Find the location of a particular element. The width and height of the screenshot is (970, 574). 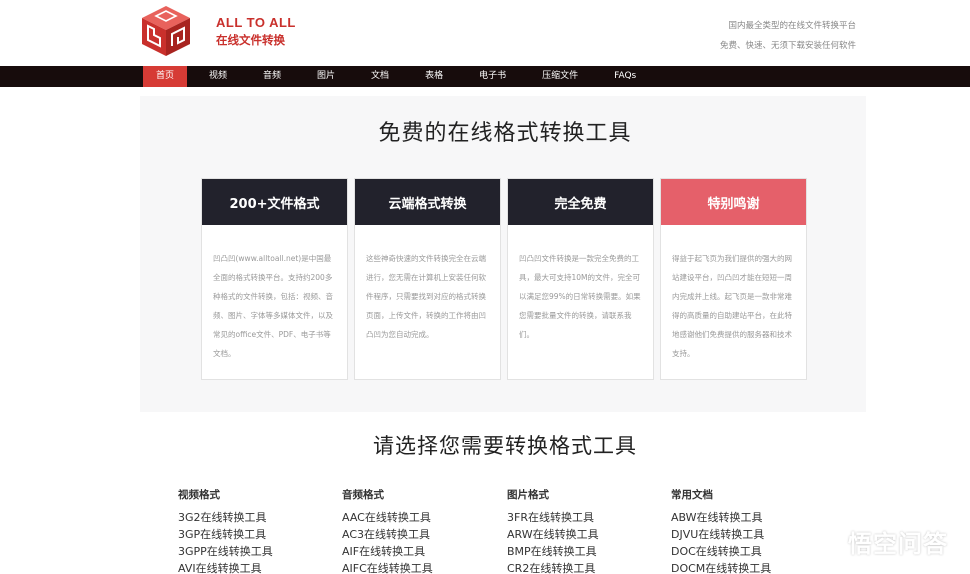

tool-link: CR2在线转换工具 is located at coordinates (587, 567).